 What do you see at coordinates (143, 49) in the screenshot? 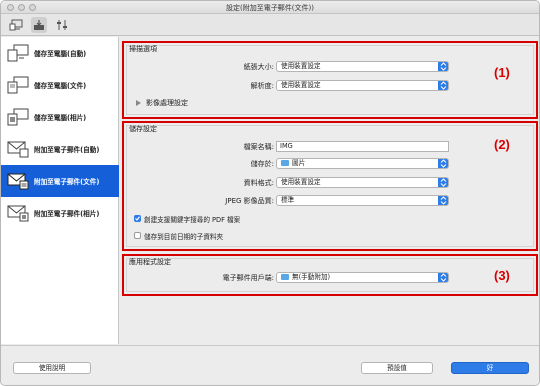
I see `scan-options-title: 掃描選項` at bounding box center [143, 49].